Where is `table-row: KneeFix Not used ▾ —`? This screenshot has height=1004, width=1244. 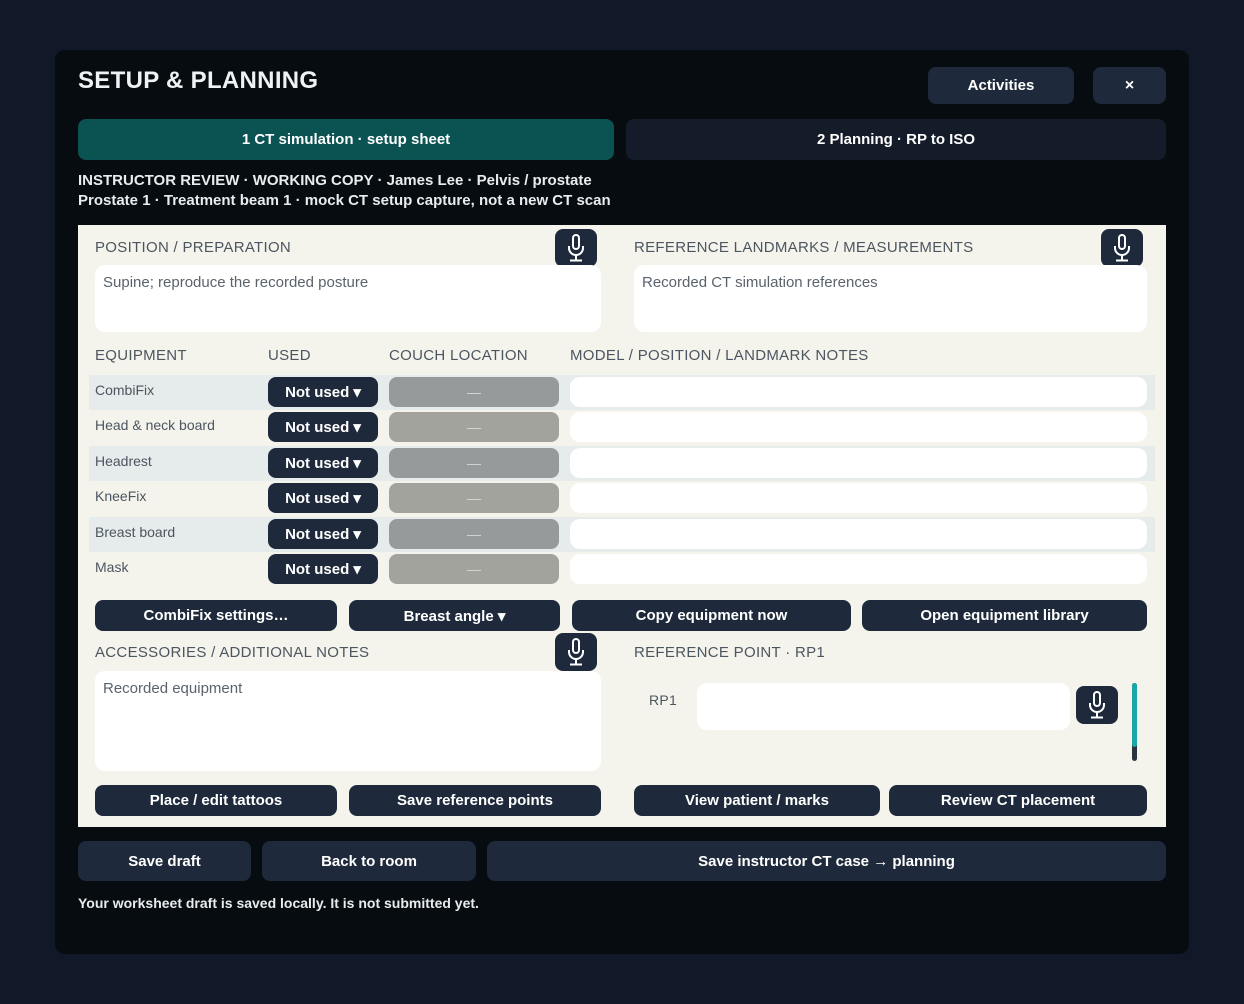 table-row: KneeFix Not used ▾ — is located at coordinates (622, 498).